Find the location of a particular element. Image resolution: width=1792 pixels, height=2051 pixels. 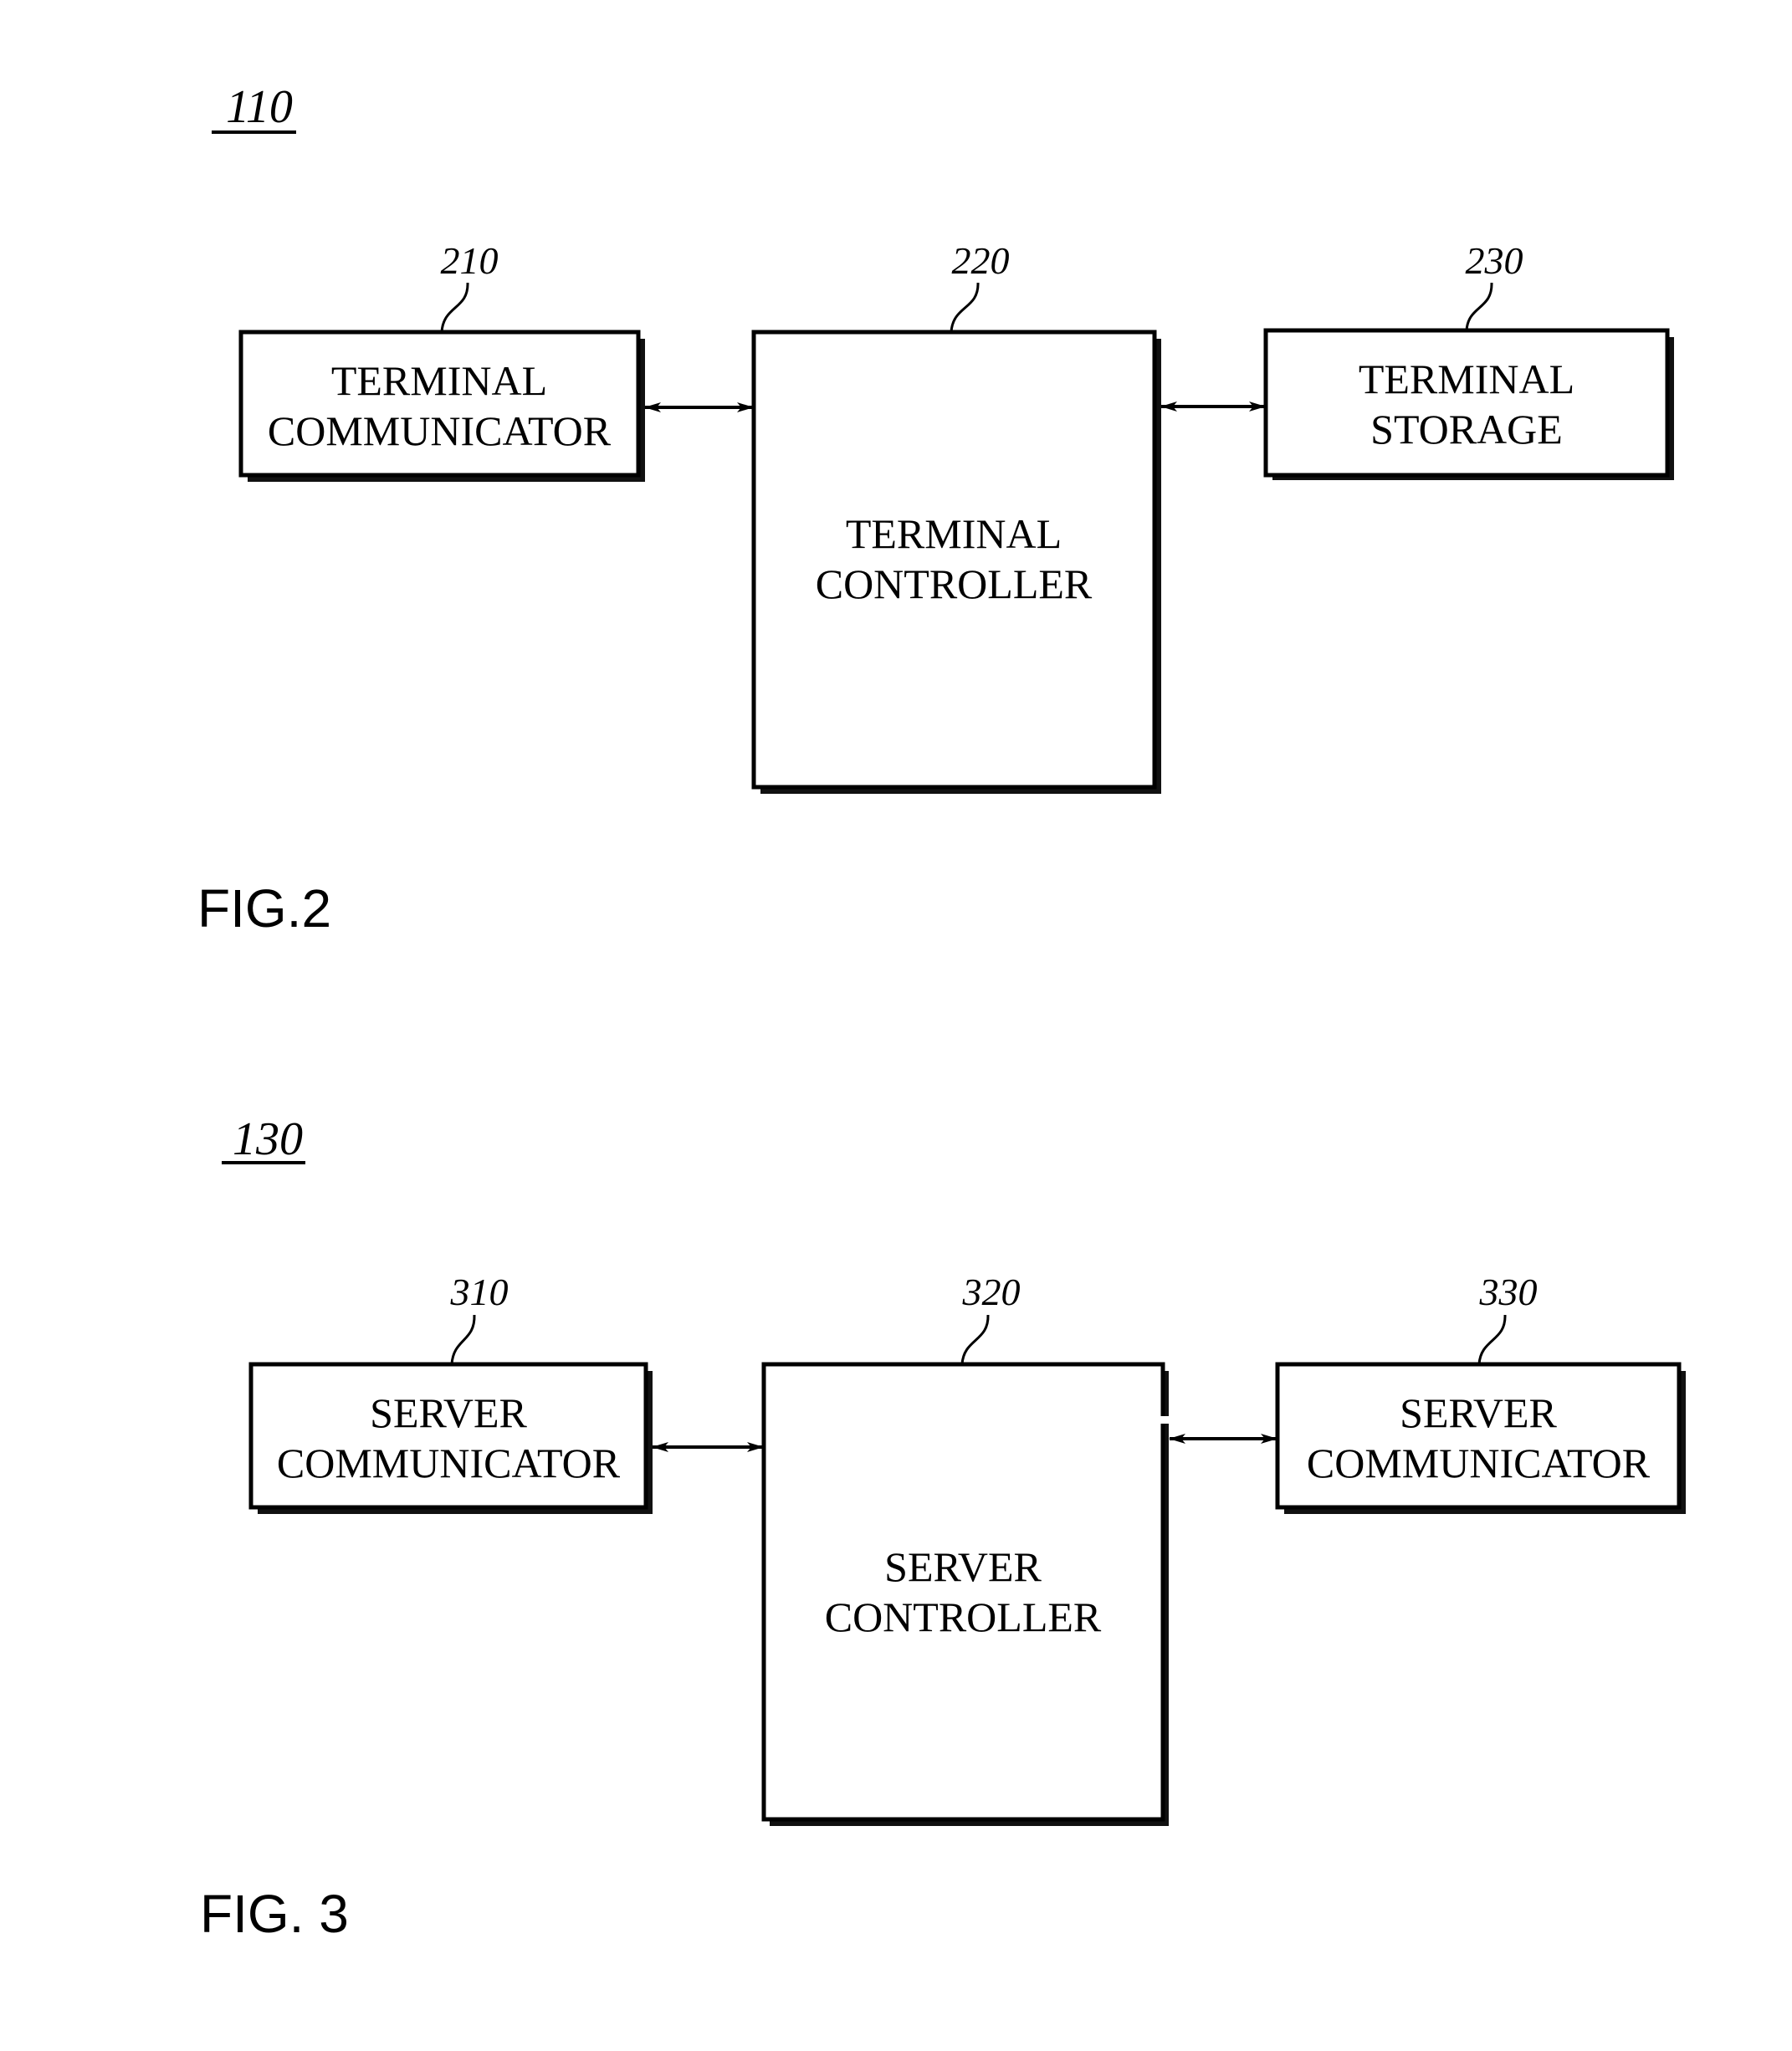

block-server-communicator-left: SERVER COMMUNICATOR 310 is located at coordinates (450, 1392).